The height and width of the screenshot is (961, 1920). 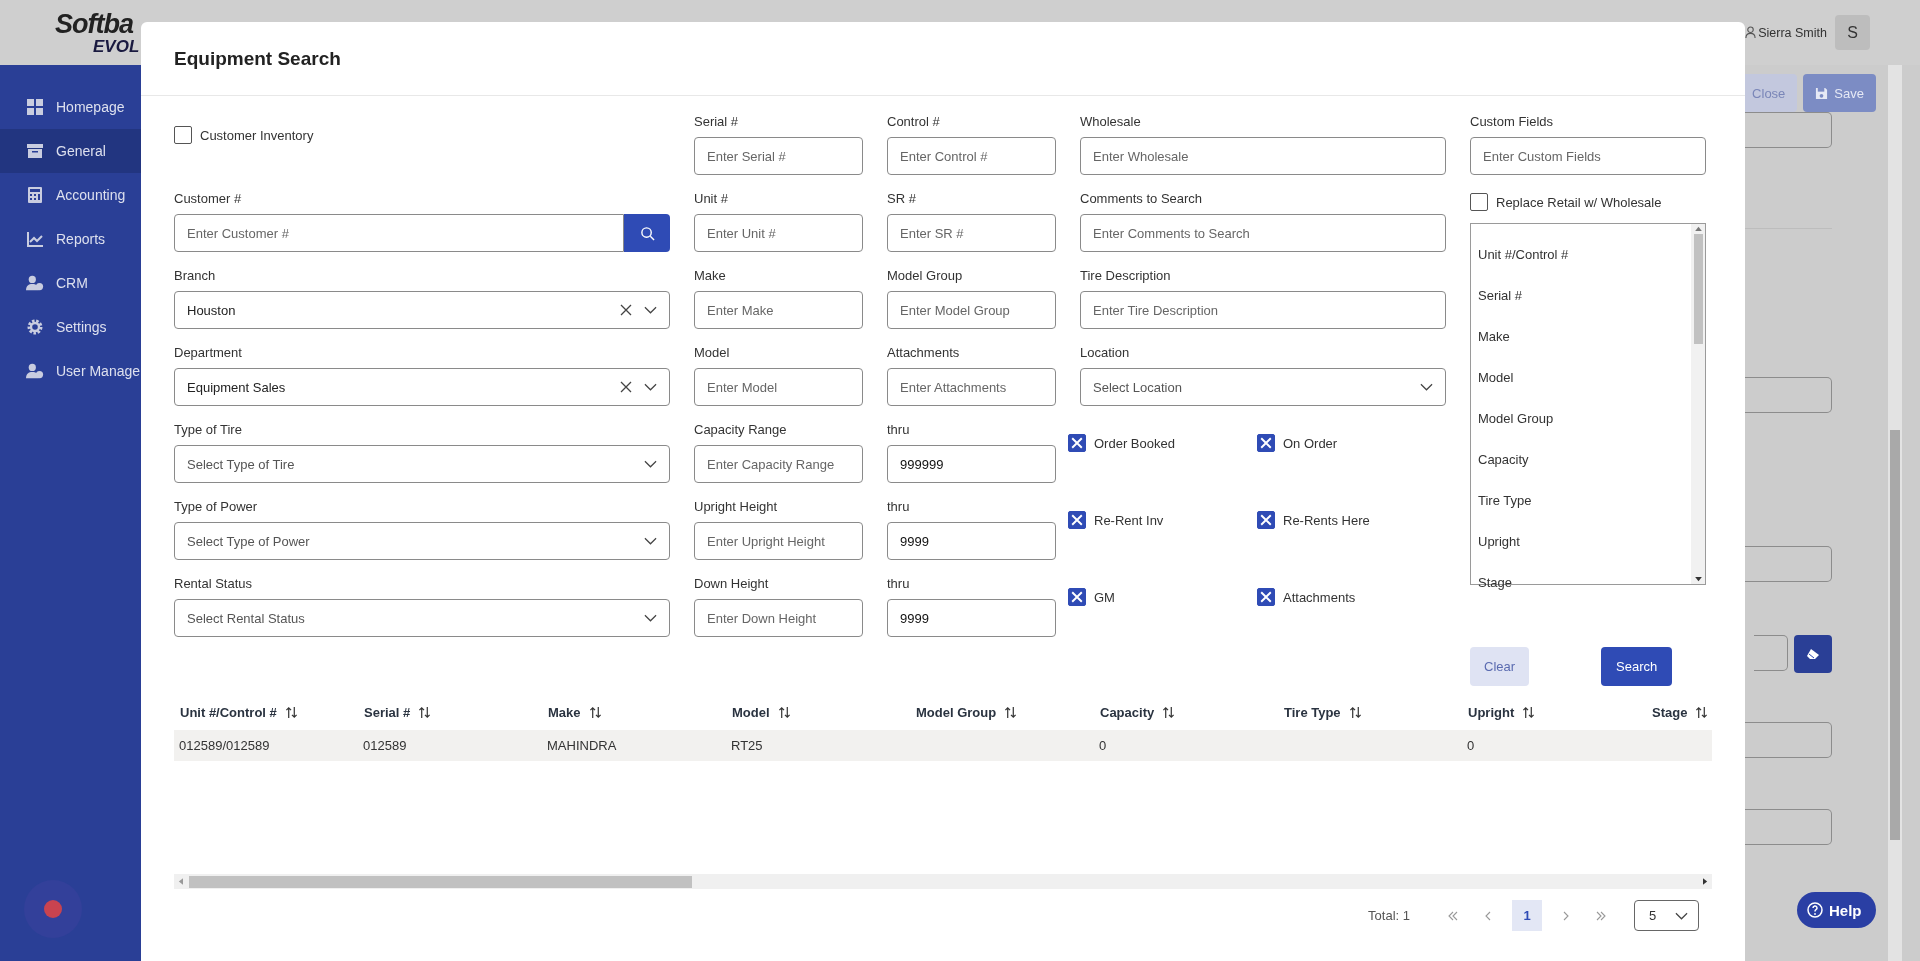 I want to click on field-label: Department, so click(x=208, y=353).